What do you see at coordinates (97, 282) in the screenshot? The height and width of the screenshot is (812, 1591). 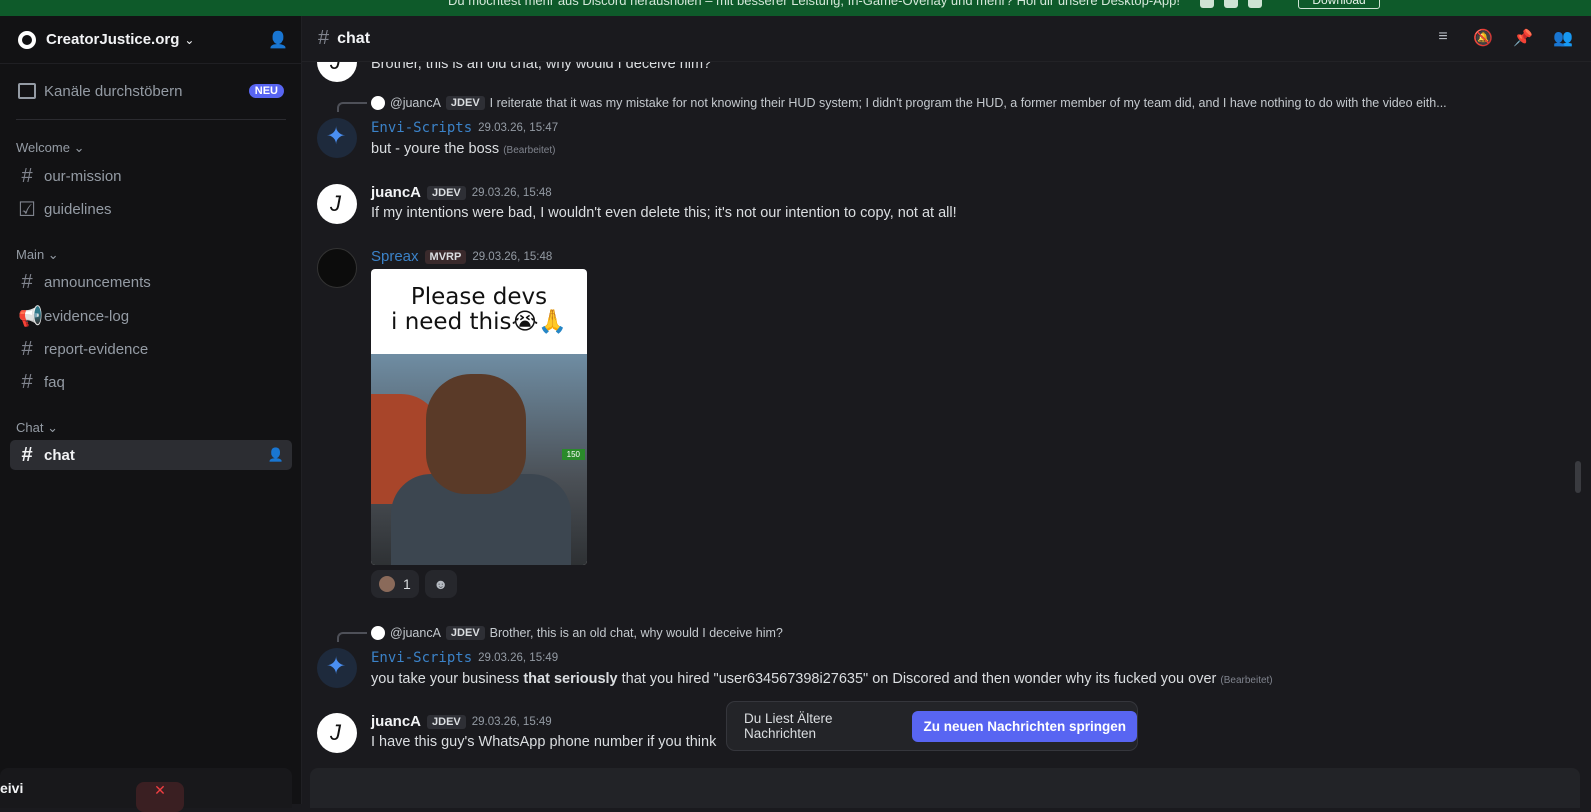 I see `channel-label: announcements` at bounding box center [97, 282].